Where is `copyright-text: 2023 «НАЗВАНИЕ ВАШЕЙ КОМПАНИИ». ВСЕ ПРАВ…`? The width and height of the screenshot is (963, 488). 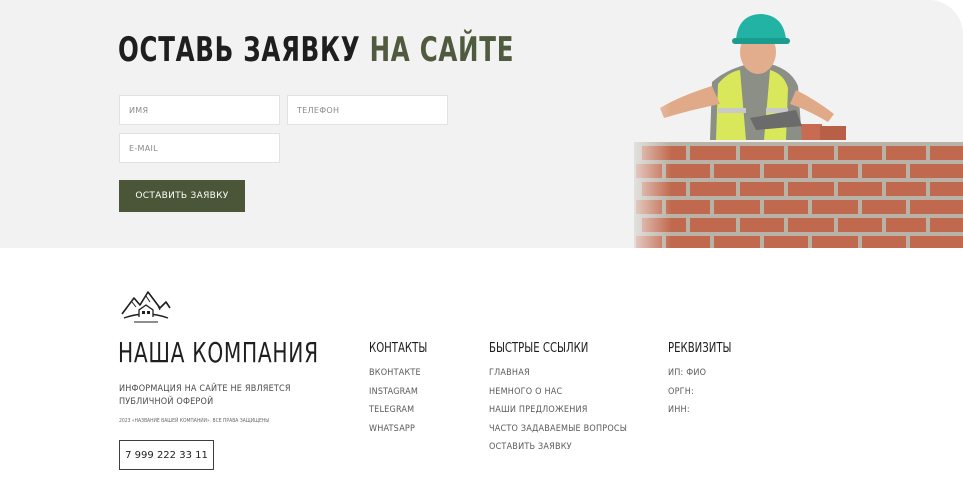 copyright-text: 2023 «НАЗВАНИЕ ВАШЕЙ КОМПАНИИ». ВСЕ ПРАВ… is located at coordinates (194, 421).